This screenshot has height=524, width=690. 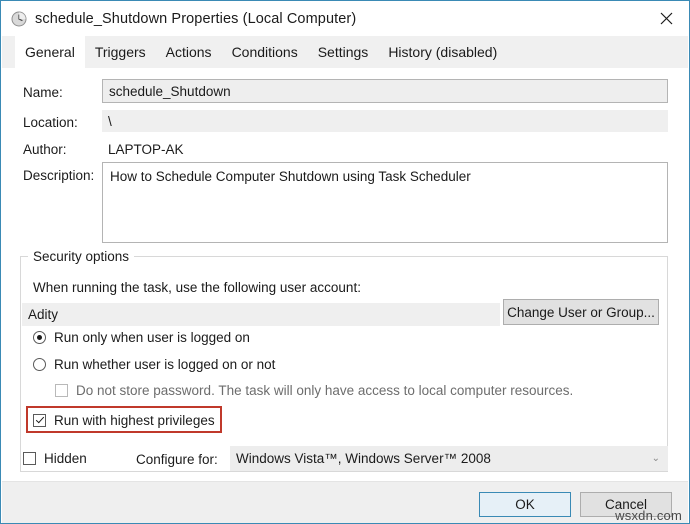 What do you see at coordinates (385, 121) in the screenshot?
I see `location-input: \` at bounding box center [385, 121].